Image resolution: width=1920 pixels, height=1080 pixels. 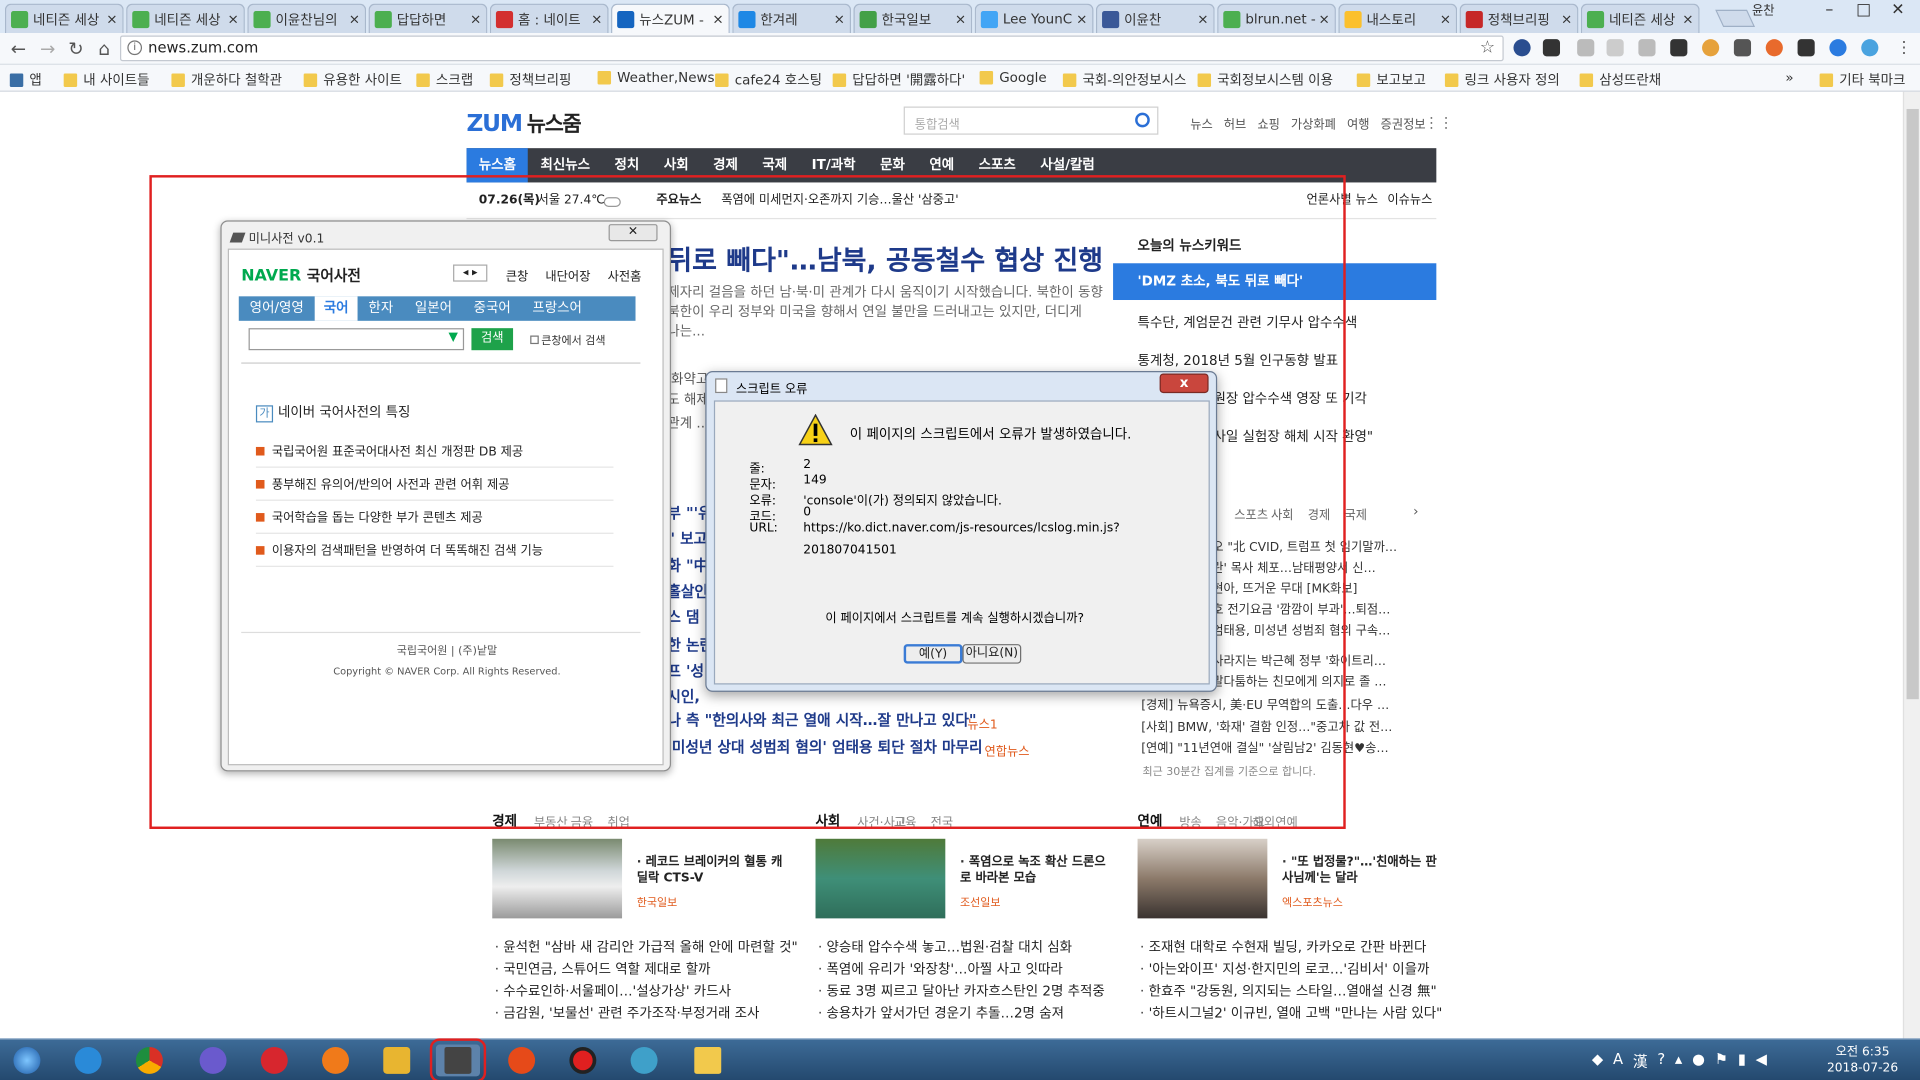 What do you see at coordinates (913, 18) in the screenshot?
I see `browser-tab: 한국일보 ×` at bounding box center [913, 18].